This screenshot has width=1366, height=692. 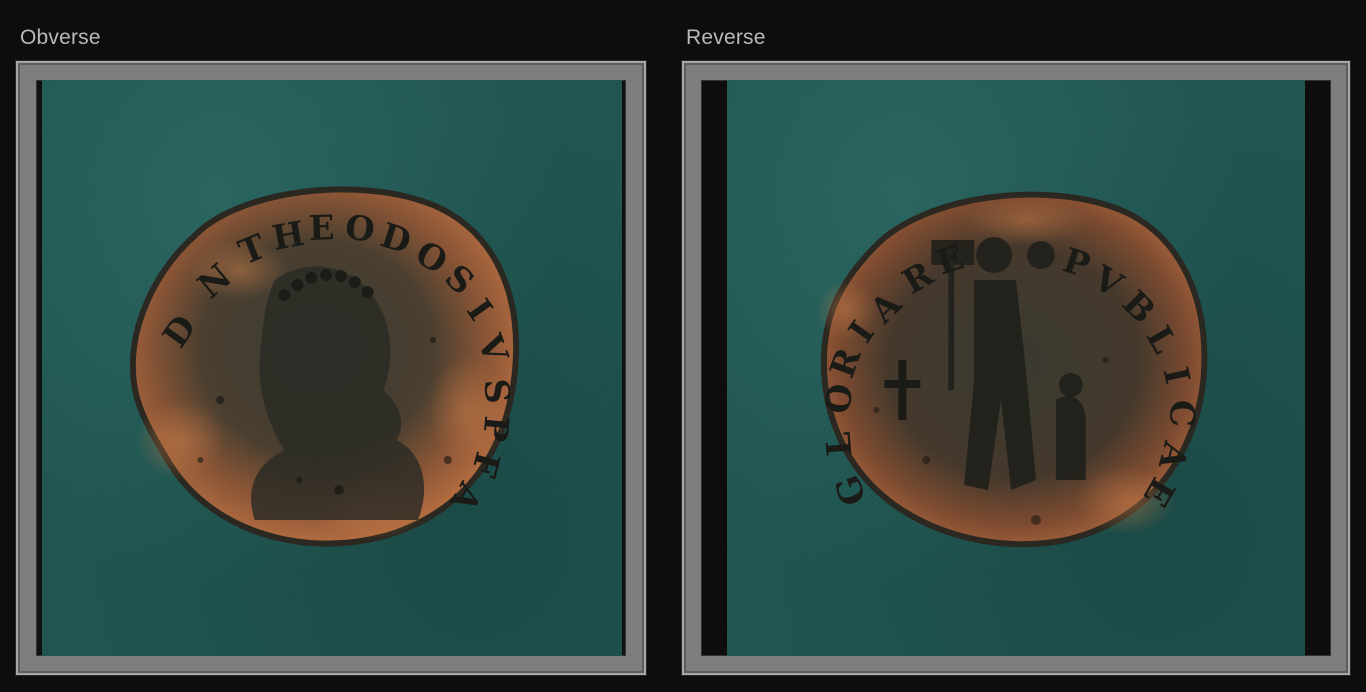 I want to click on svg-text: C, so click(x=1181, y=413).